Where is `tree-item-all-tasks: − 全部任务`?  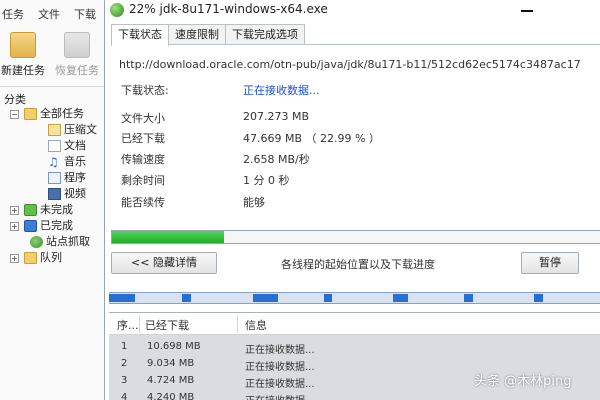
tree-item-all-tasks: − 全部任务 is located at coordinates (54, 114).